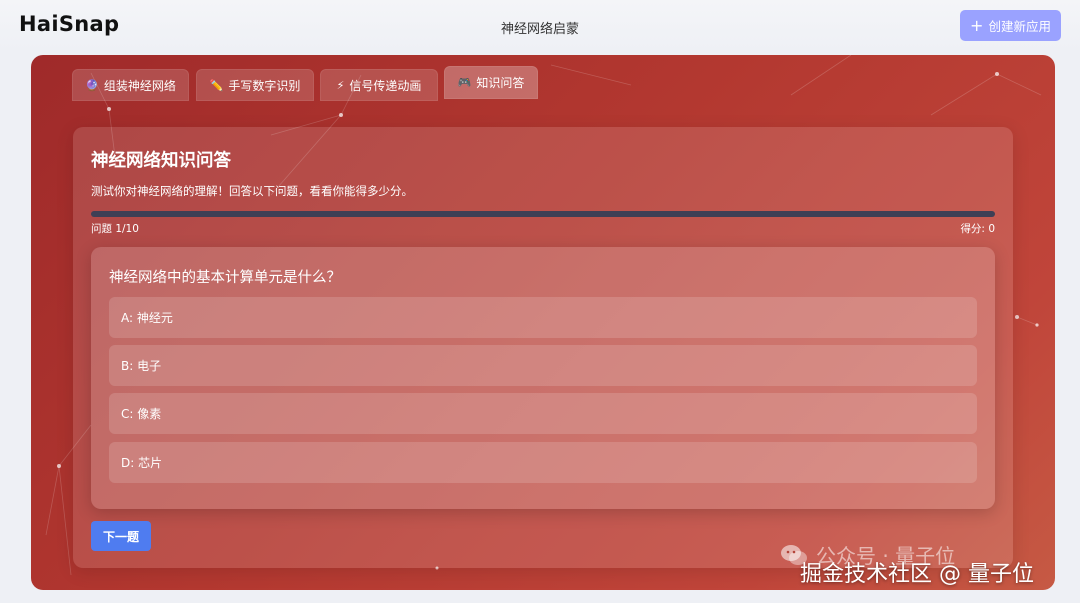 The width and height of the screenshot is (1080, 603). I want to click on option-d: D: 芯片, so click(543, 462).